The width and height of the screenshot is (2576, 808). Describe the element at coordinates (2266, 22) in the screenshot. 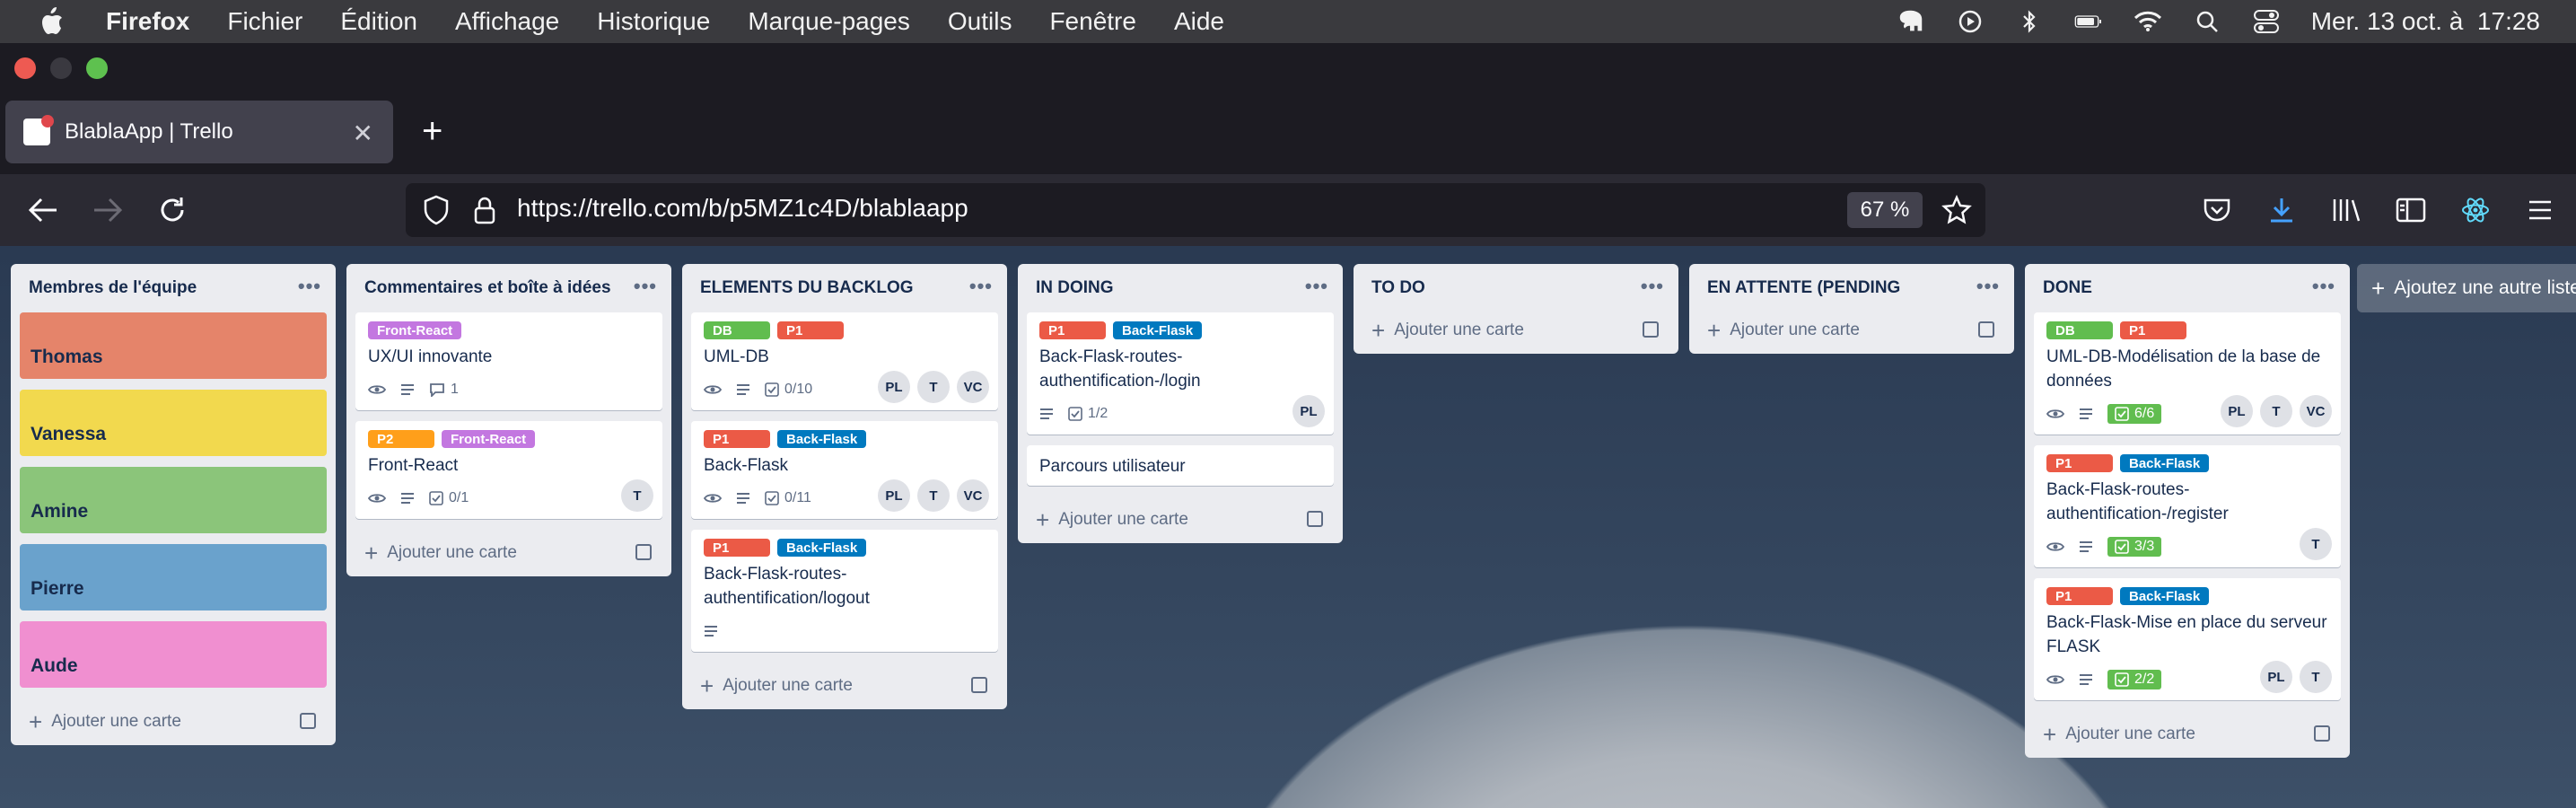

I see `control-center-icon` at that location.